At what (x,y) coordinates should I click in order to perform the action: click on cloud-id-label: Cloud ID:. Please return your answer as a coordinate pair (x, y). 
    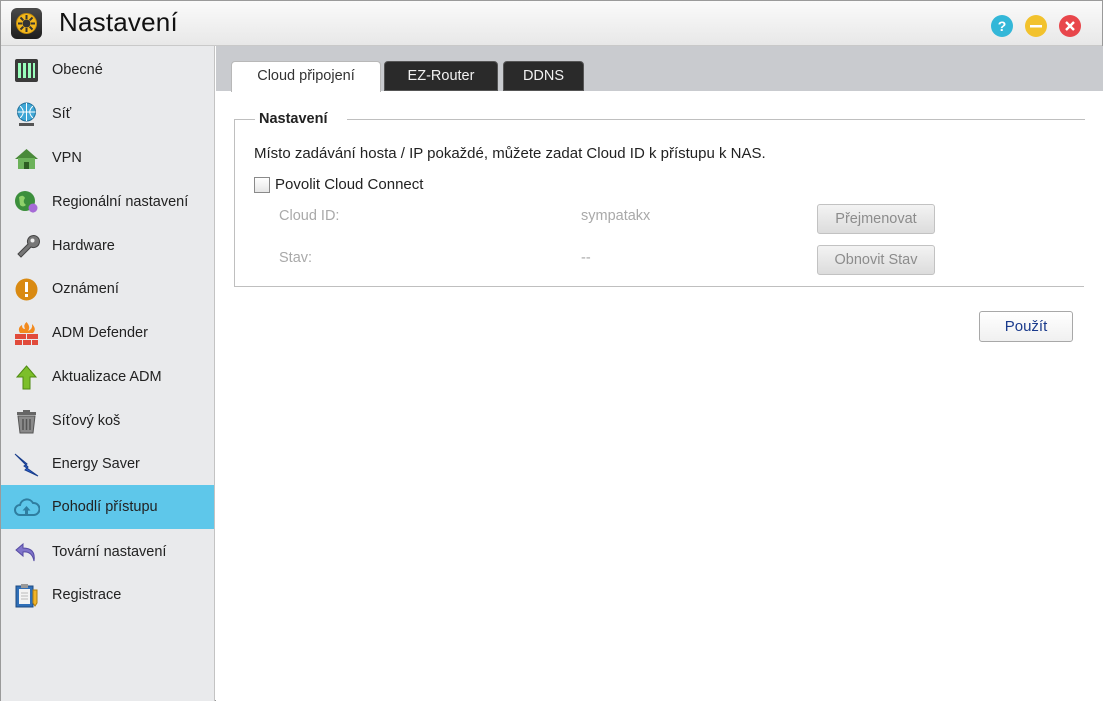
    Looking at the image, I should click on (309, 216).